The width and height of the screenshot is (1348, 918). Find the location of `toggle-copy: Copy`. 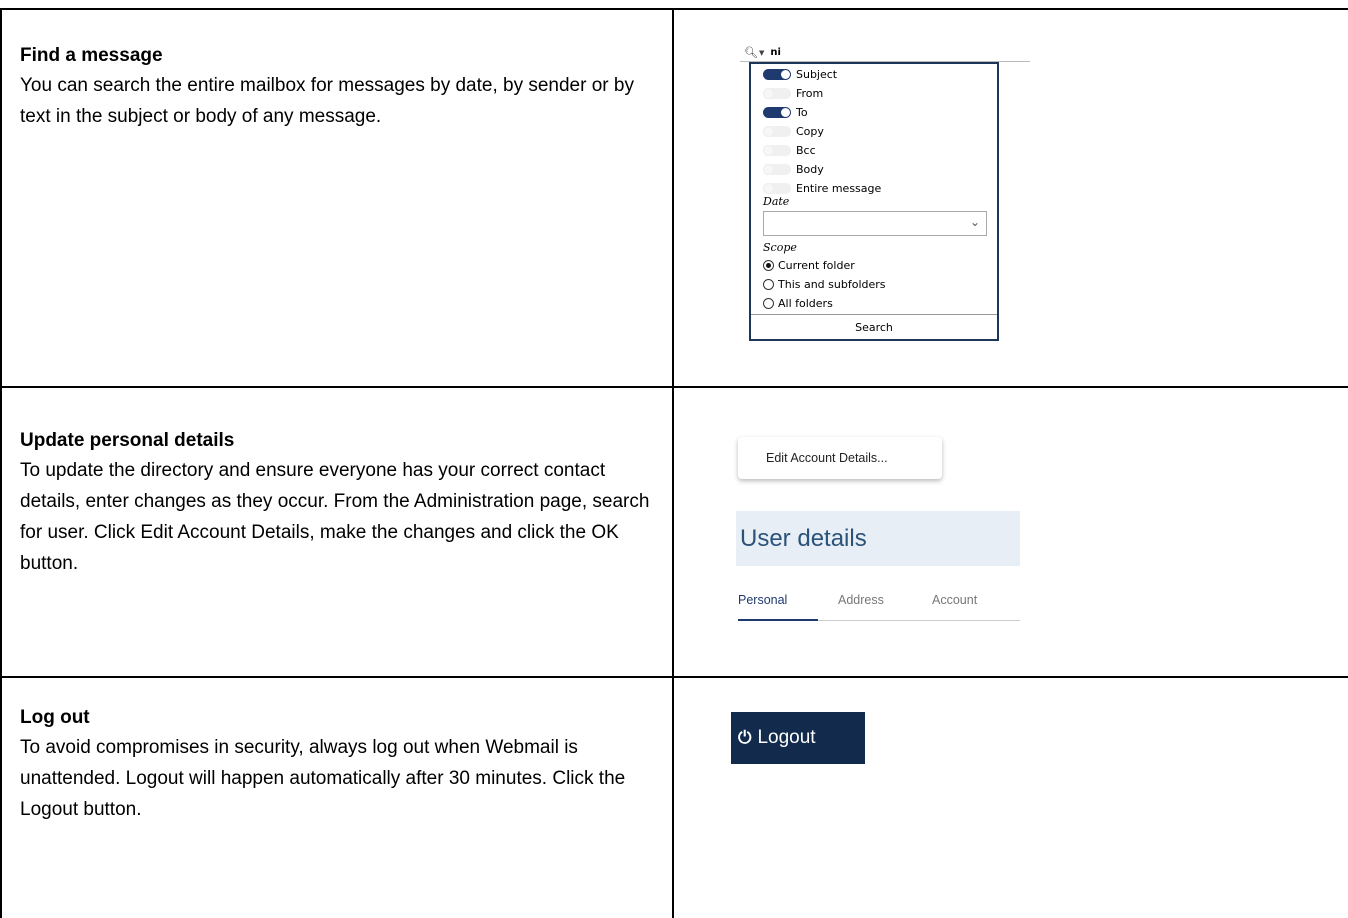

toggle-copy: Copy is located at coordinates (793, 131).